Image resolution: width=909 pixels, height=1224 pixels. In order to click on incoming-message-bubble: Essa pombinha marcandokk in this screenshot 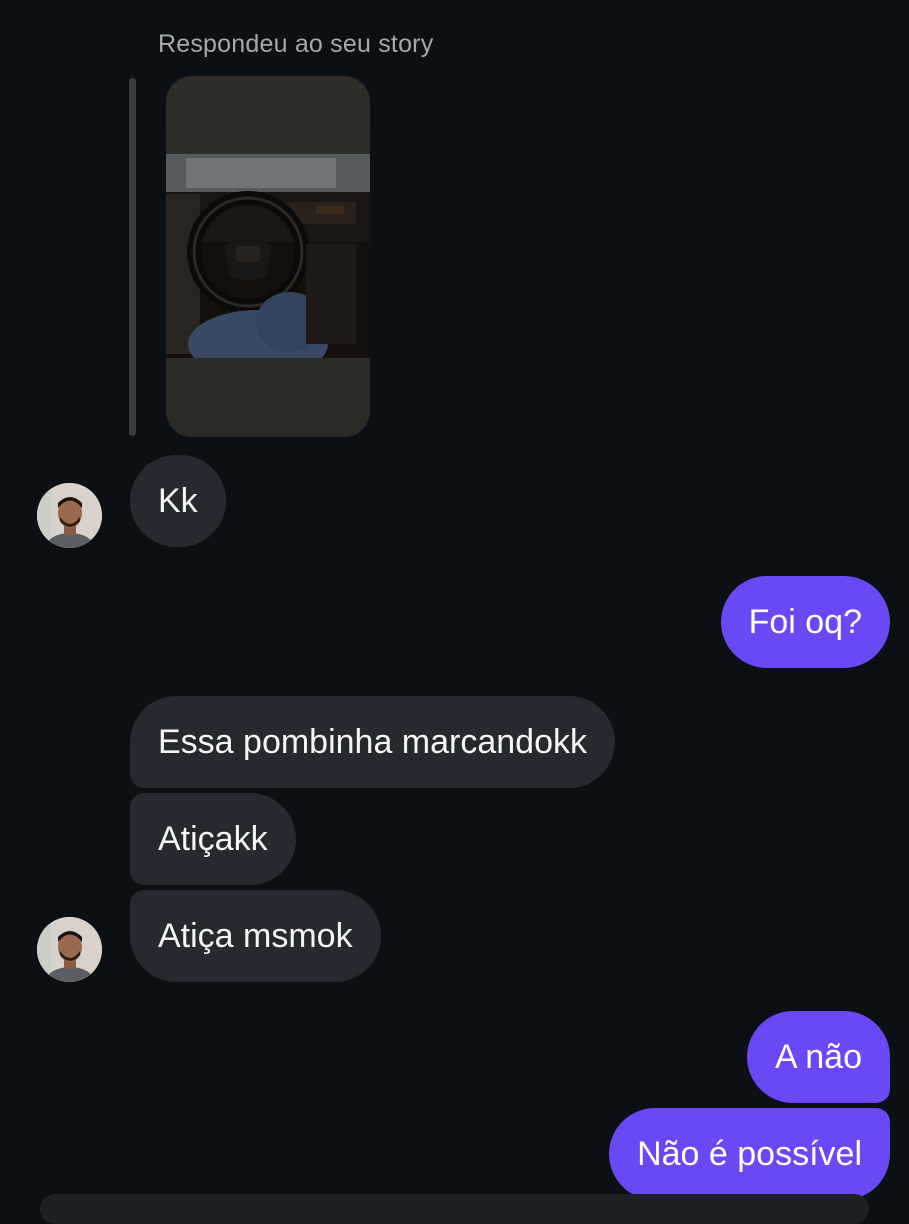, I will do `click(373, 742)`.